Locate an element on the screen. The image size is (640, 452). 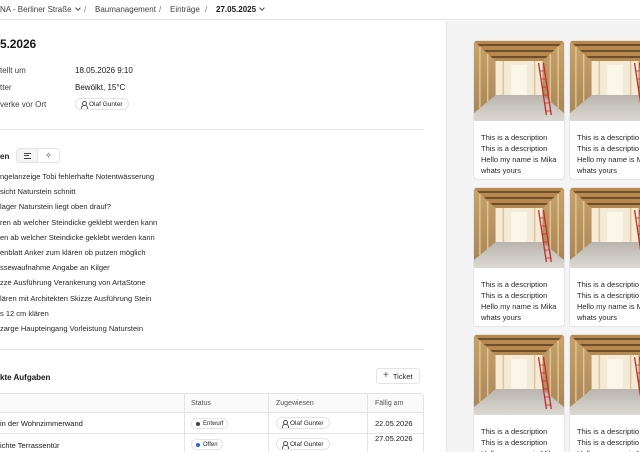
status-label: Entwurf is located at coordinates (213, 423).